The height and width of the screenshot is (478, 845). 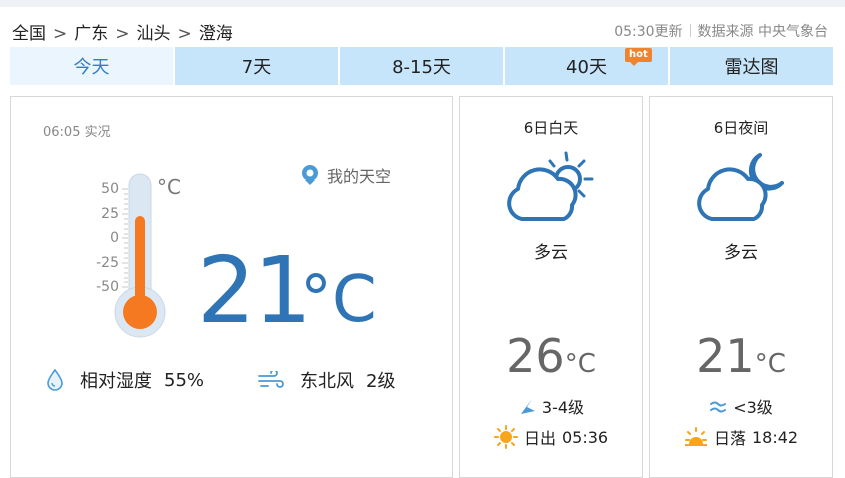 I want to click on night-temp-value: 21, so click(x=725, y=356).